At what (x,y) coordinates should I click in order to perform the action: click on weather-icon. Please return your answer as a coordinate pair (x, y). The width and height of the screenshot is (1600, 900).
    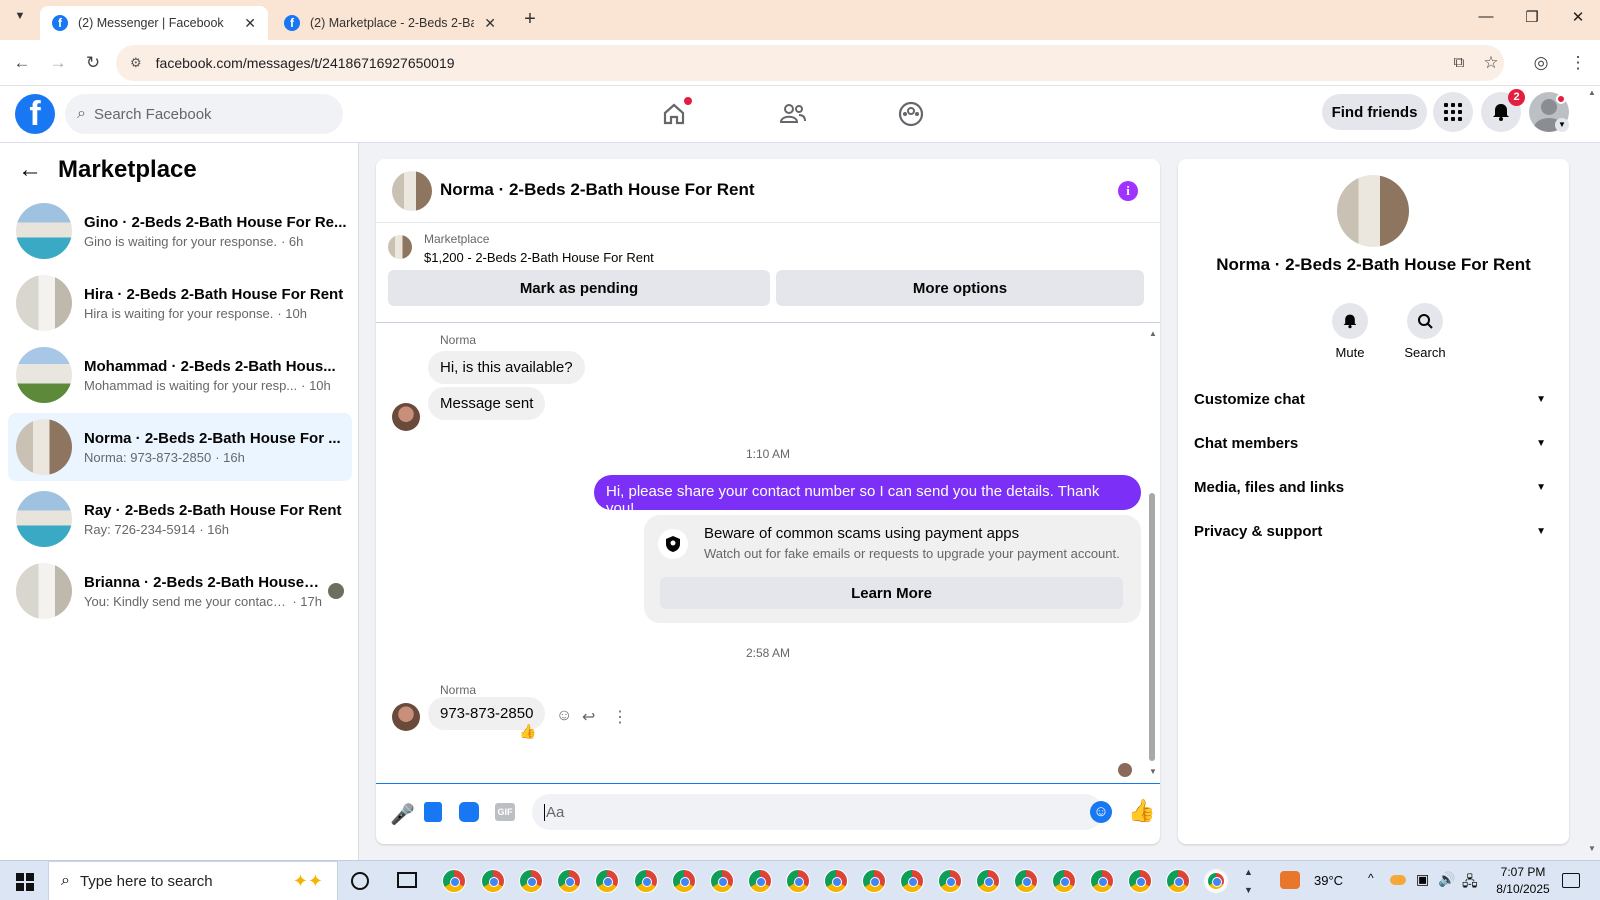
    Looking at the image, I should click on (1290, 880).